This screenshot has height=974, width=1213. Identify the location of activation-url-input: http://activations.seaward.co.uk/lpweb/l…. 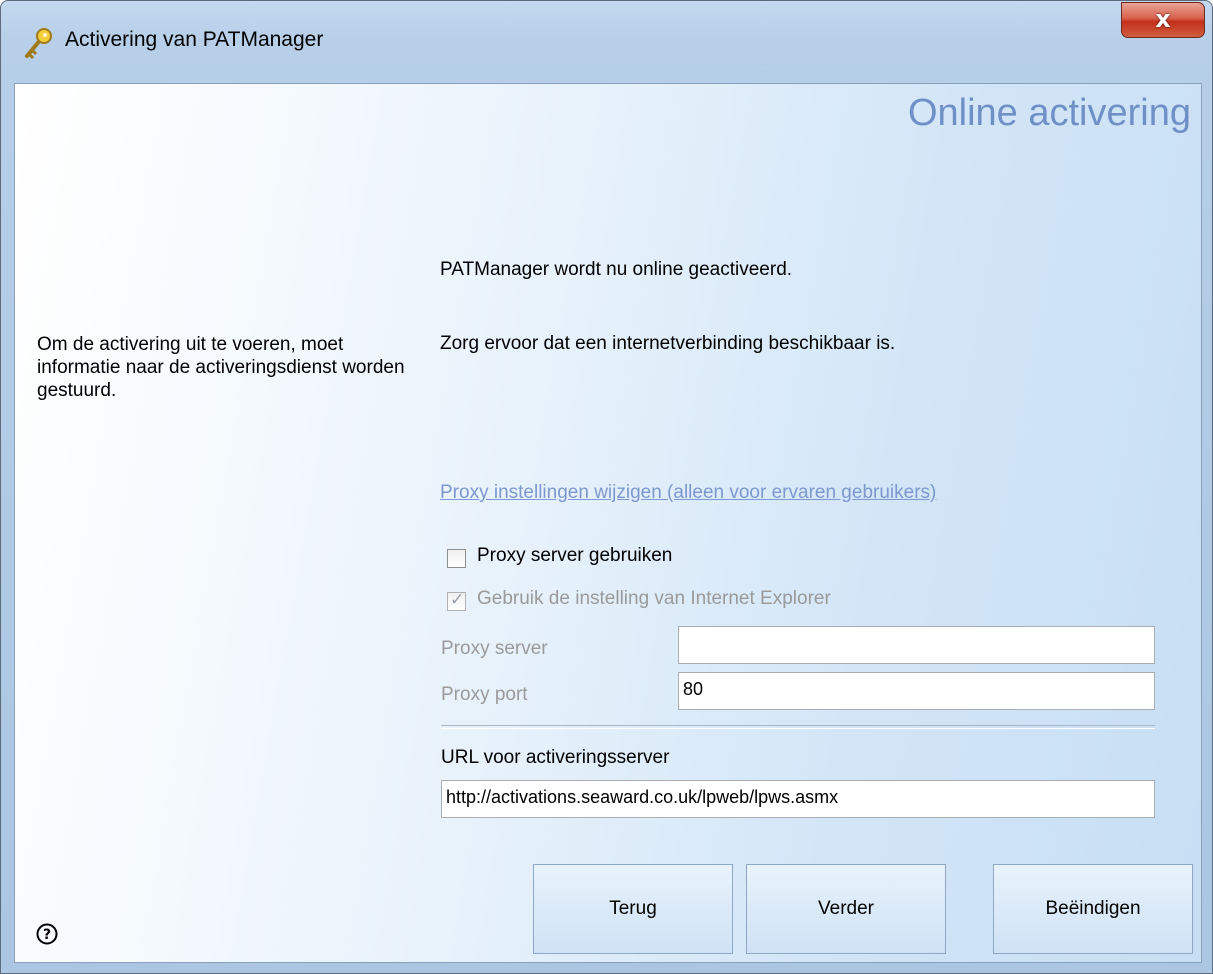
(798, 799).